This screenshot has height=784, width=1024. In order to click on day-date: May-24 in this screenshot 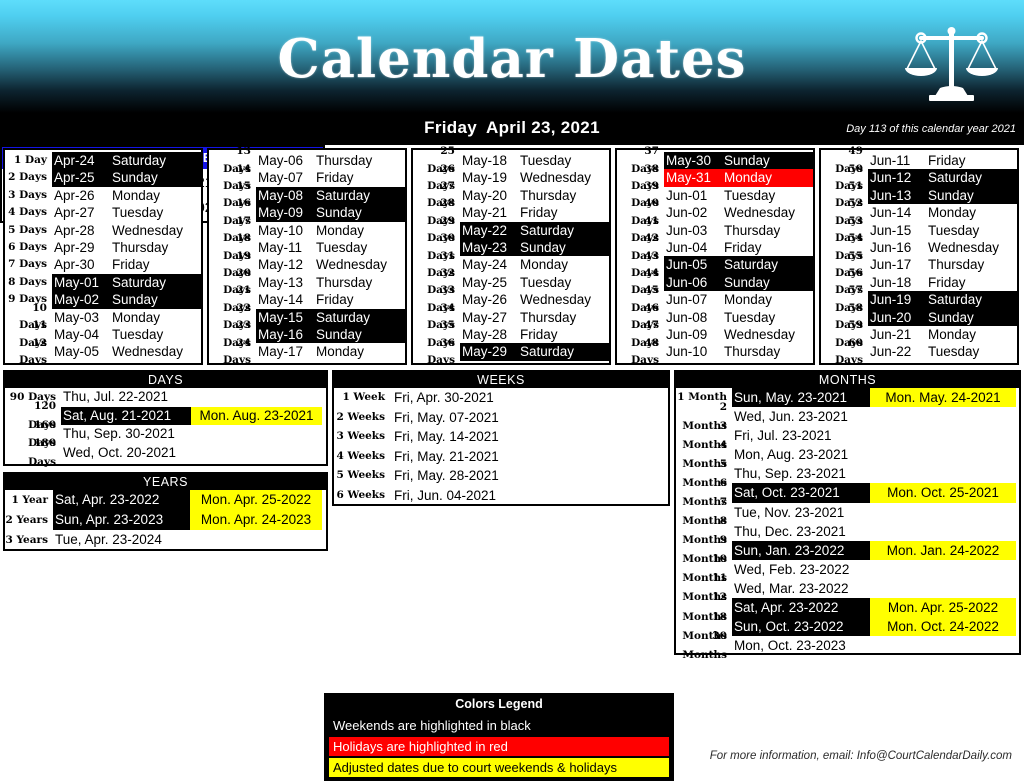, I will do `click(485, 265)`.